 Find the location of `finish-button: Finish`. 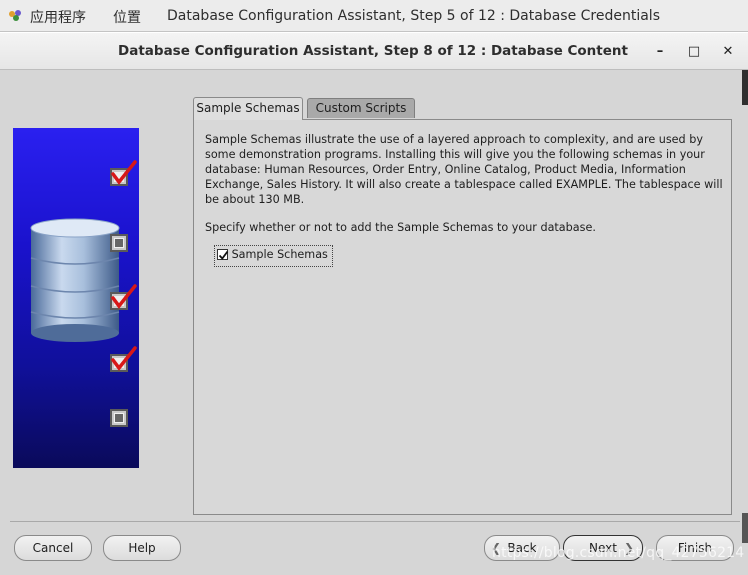

finish-button: Finish is located at coordinates (695, 548).